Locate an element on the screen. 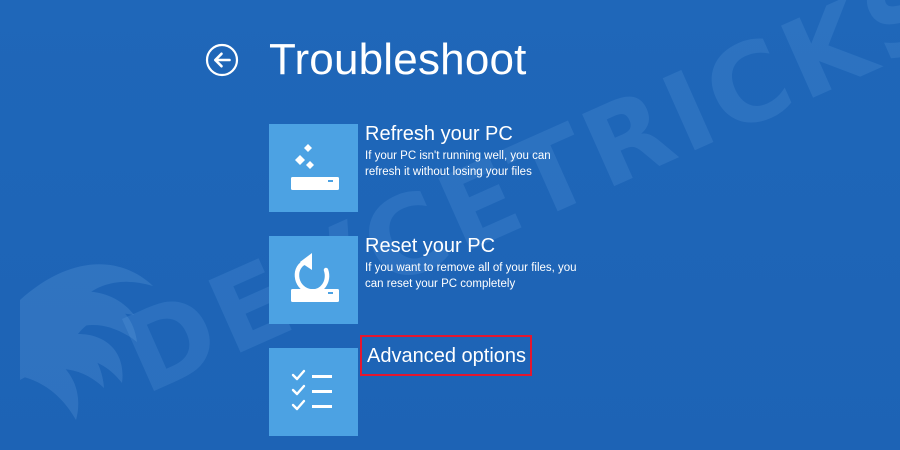 Image resolution: width=900 pixels, height=450 pixels. advanced-options-checklist-icon is located at coordinates (311, 390).